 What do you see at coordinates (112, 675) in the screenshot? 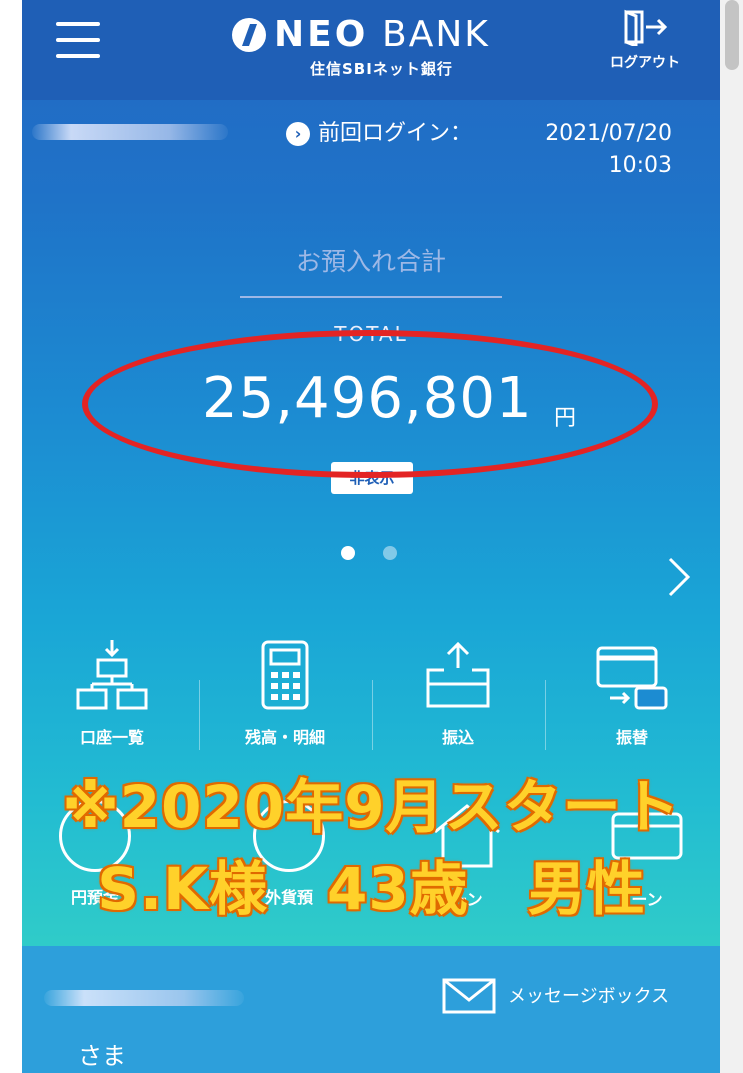
I see `account-list-icon` at bounding box center [112, 675].